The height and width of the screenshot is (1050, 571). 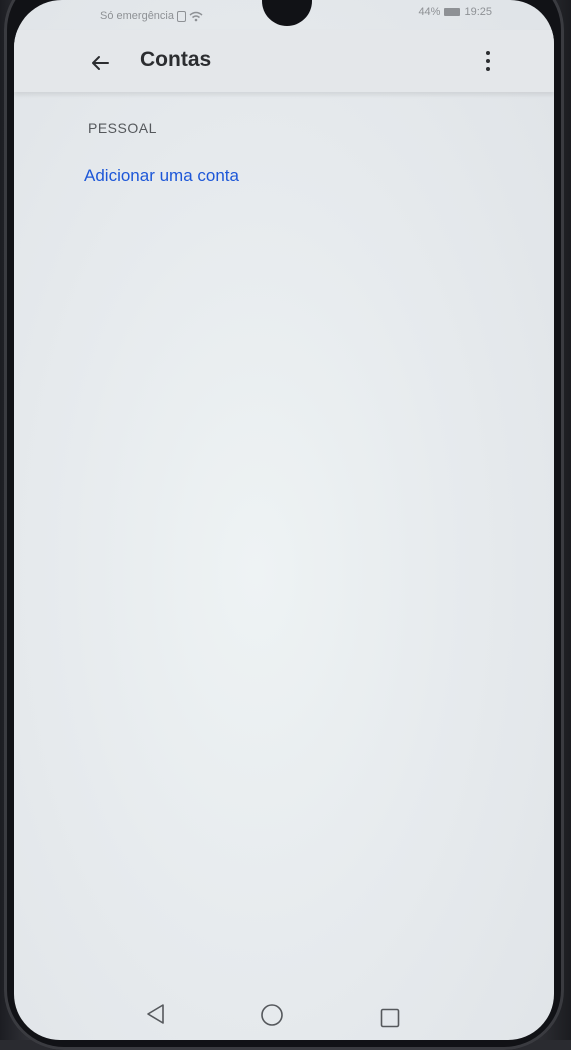 What do you see at coordinates (478, 12) in the screenshot?
I see `clock: 19:25` at bounding box center [478, 12].